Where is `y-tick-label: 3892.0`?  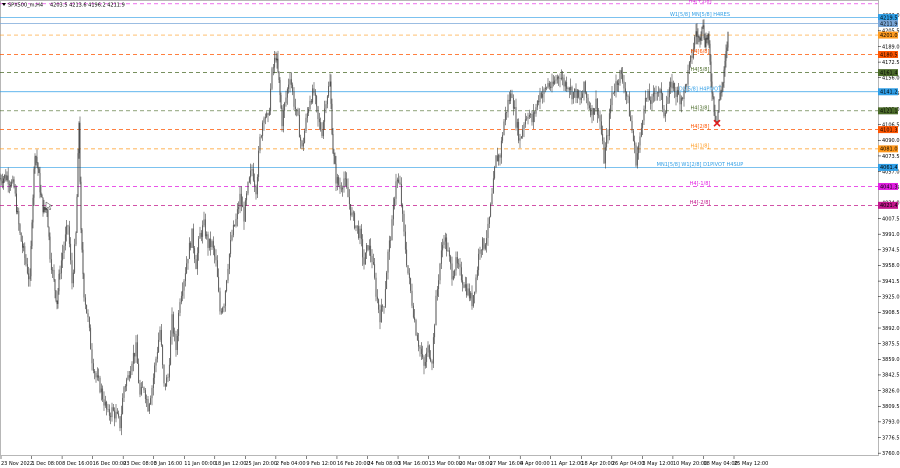
y-tick-label: 3892.0 is located at coordinates (891, 329).